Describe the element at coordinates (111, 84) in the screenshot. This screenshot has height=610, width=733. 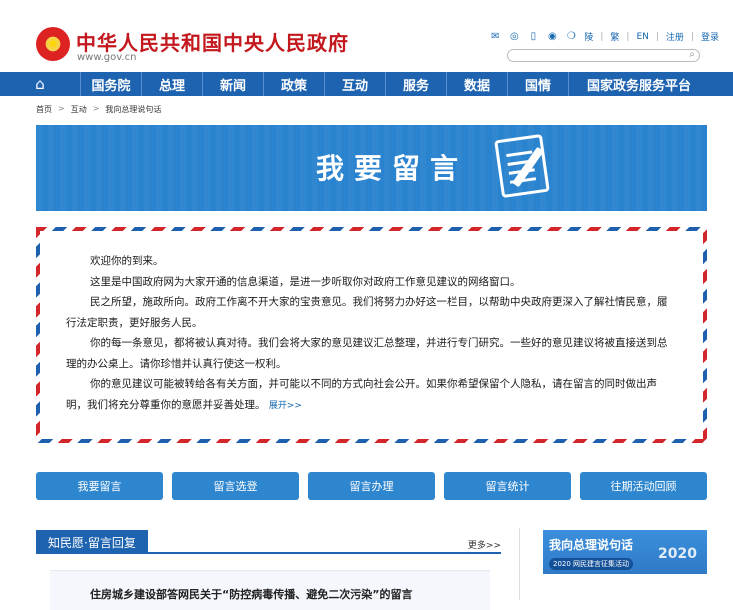
I see `nav-item-state-council: 国务院` at that location.